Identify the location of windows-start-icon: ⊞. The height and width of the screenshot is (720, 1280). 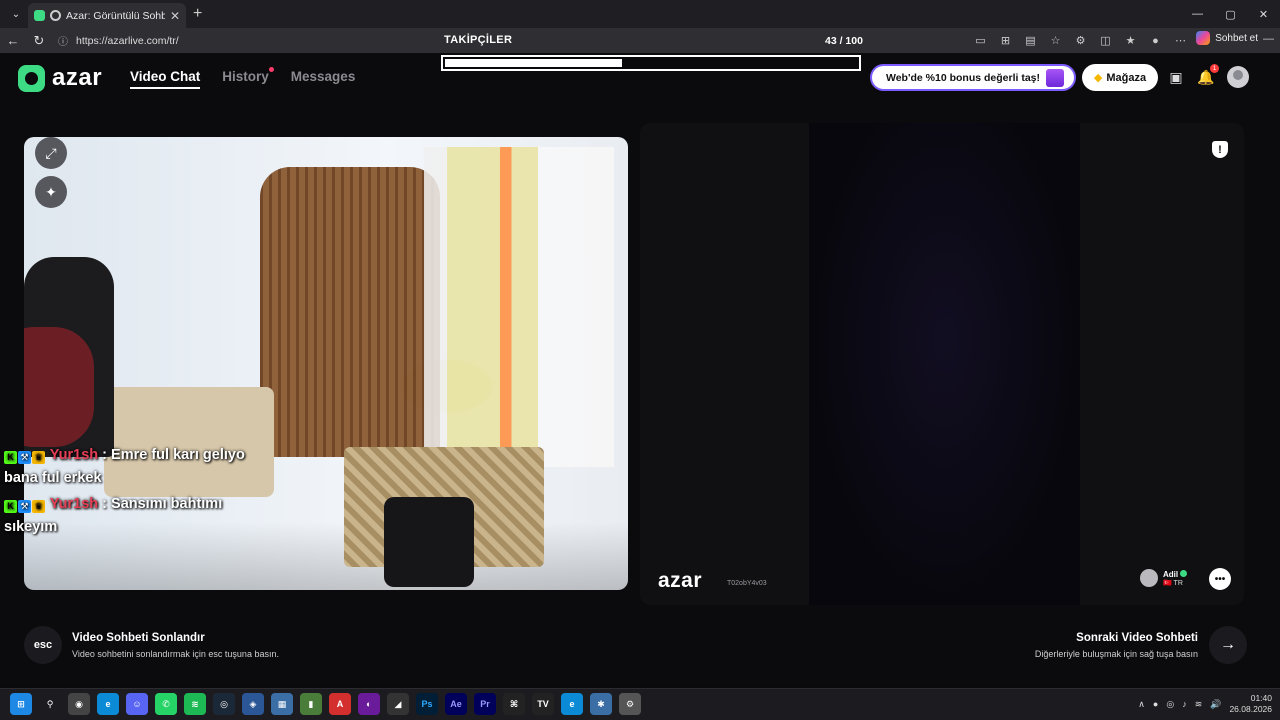
(21, 704).